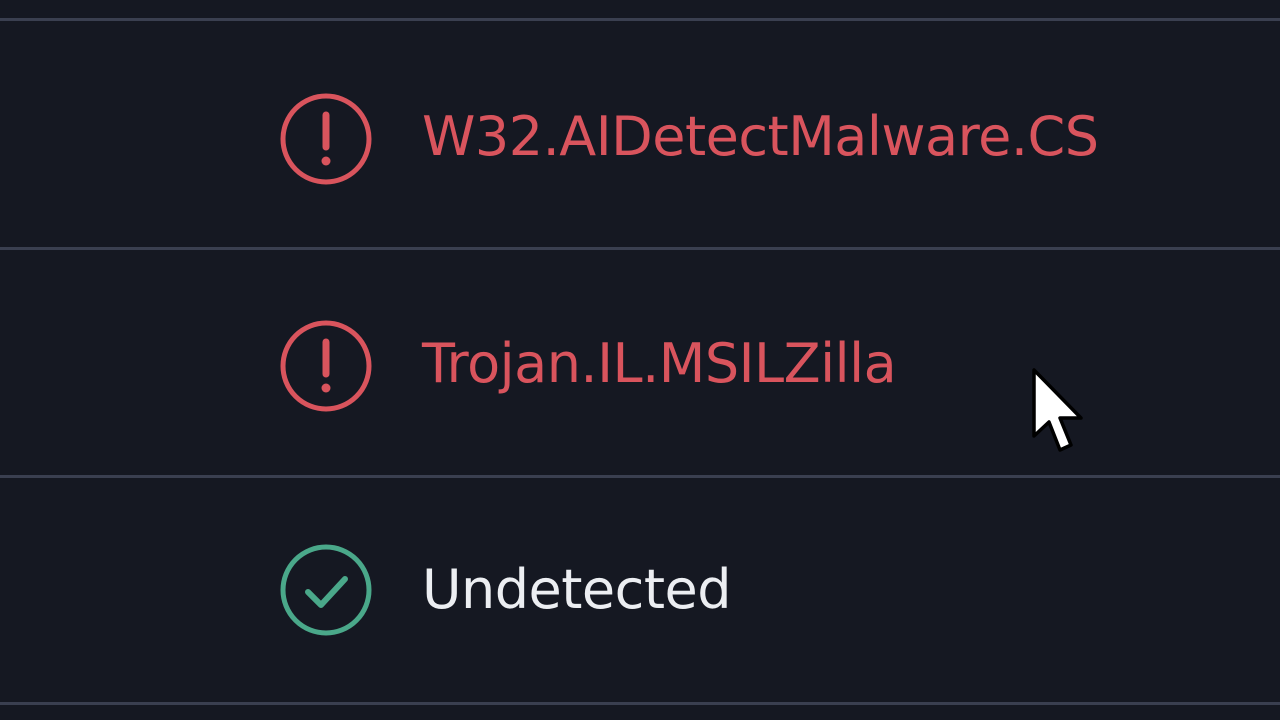 The height and width of the screenshot is (720, 1280). What do you see at coordinates (640, 703) in the screenshot?
I see `row-divider` at bounding box center [640, 703].